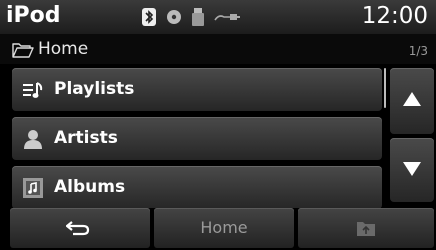  What do you see at coordinates (33, 90) in the screenshot?
I see `playlist-icon` at bounding box center [33, 90].